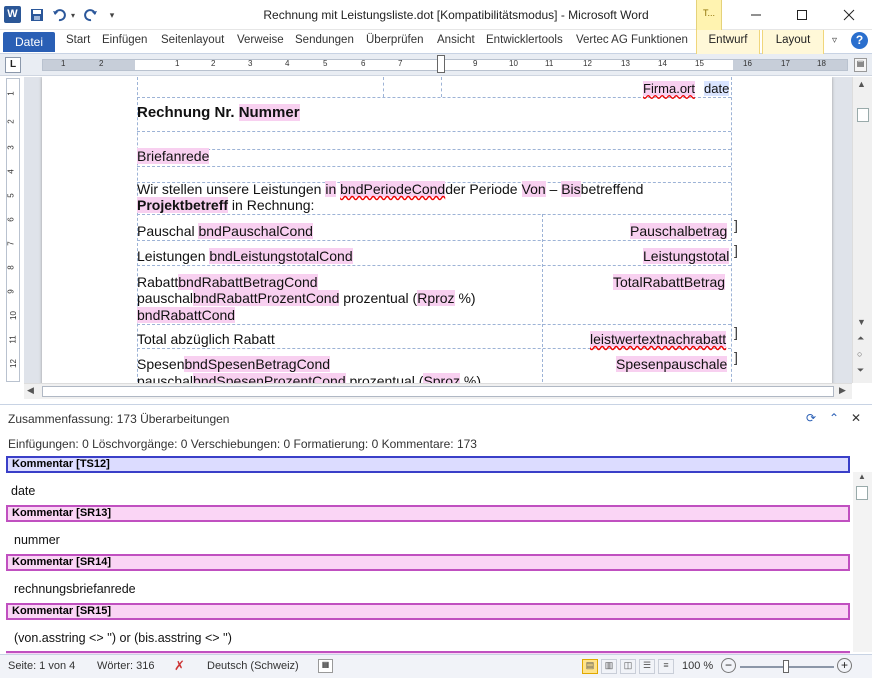 The image size is (872, 678). What do you see at coordinates (248, 282) in the screenshot?
I see `rabatt-betrag-field: bndRabattBetragCond` at bounding box center [248, 282].